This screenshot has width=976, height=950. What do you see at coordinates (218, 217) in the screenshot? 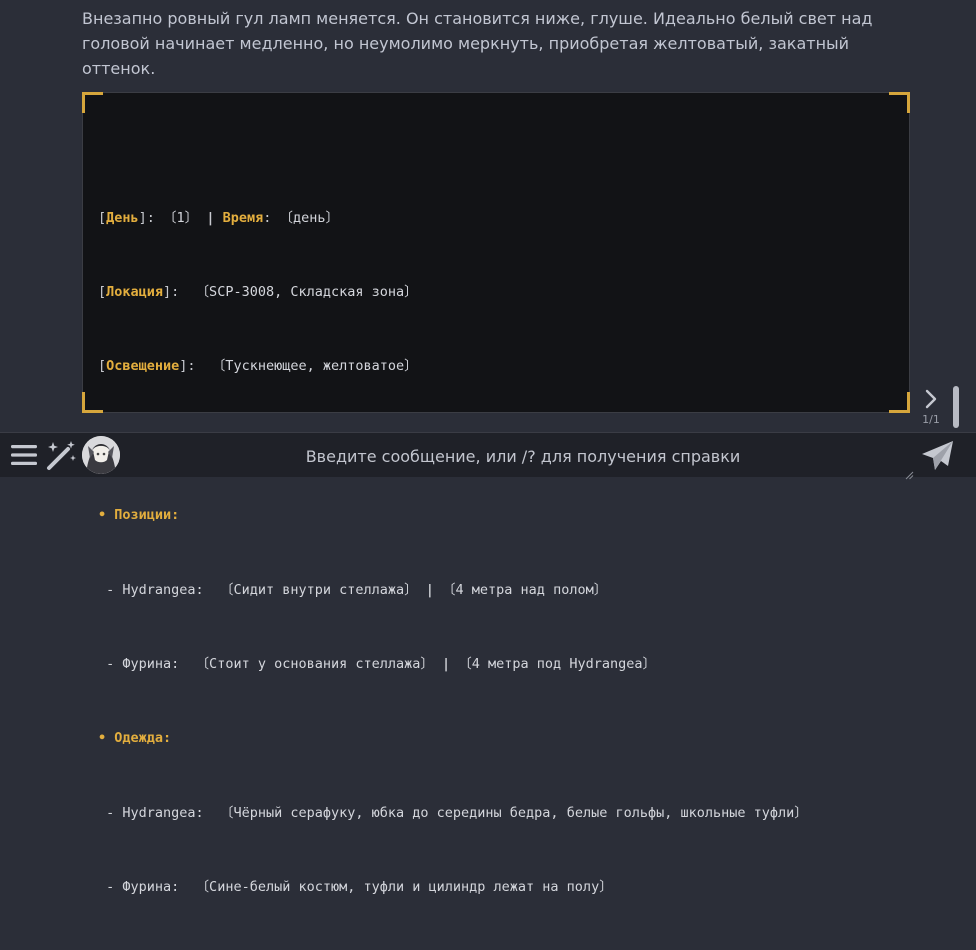
I see `status-line-day-time: [День]: 〔1〕 | Время: 〔день〕` at bounding box center [218, 217].